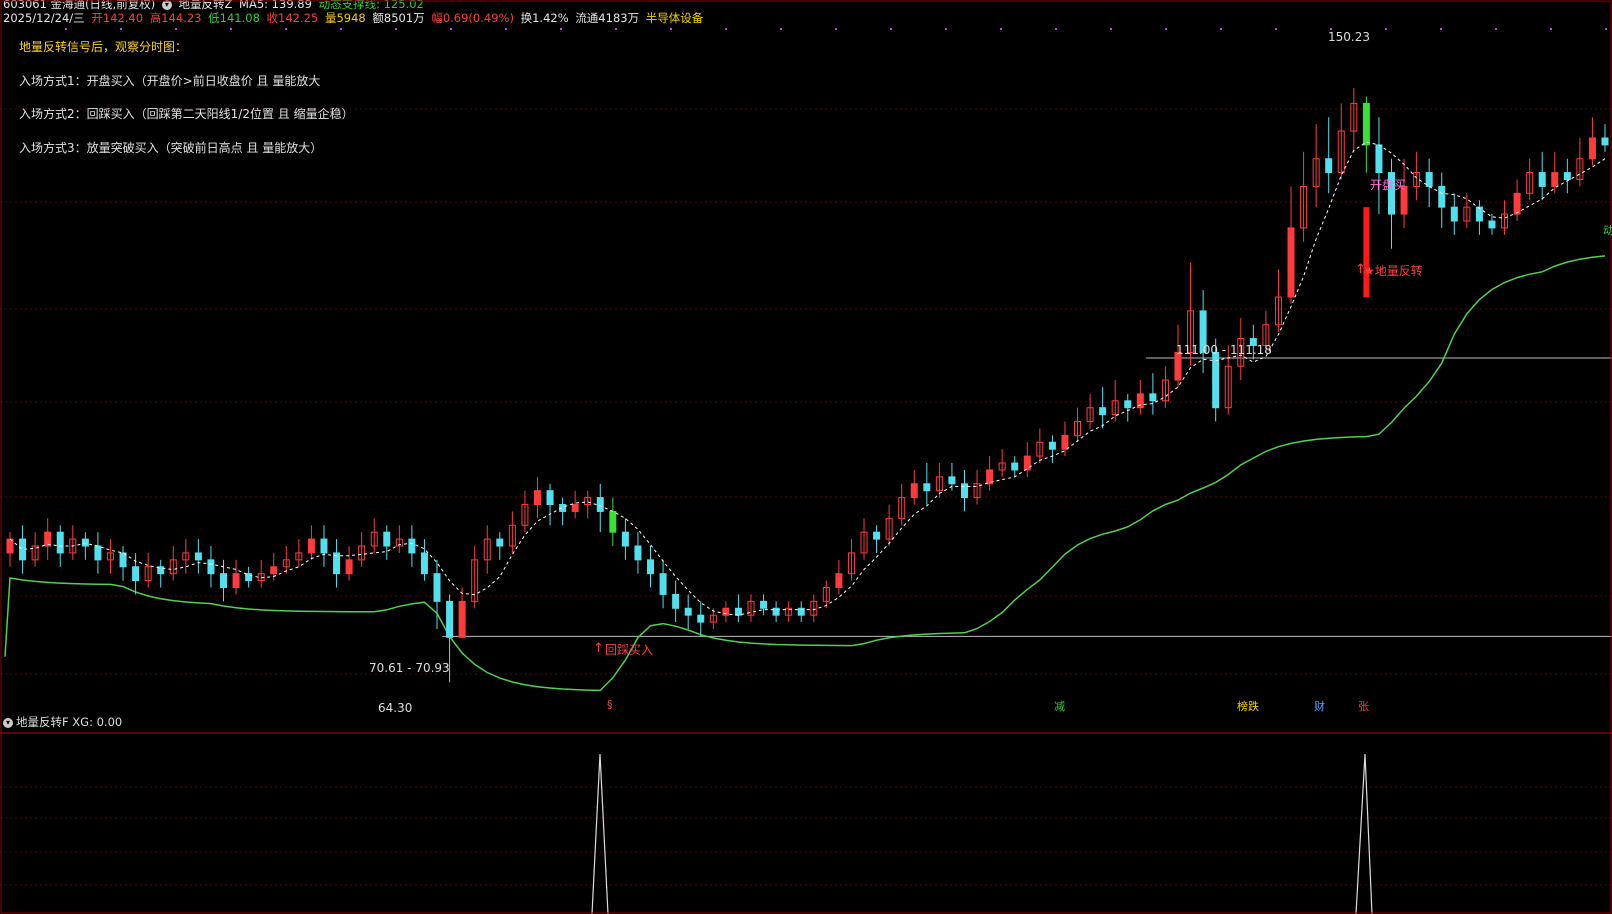  I want to click on event-marker-2: 榜跌, so click(1248, 706).